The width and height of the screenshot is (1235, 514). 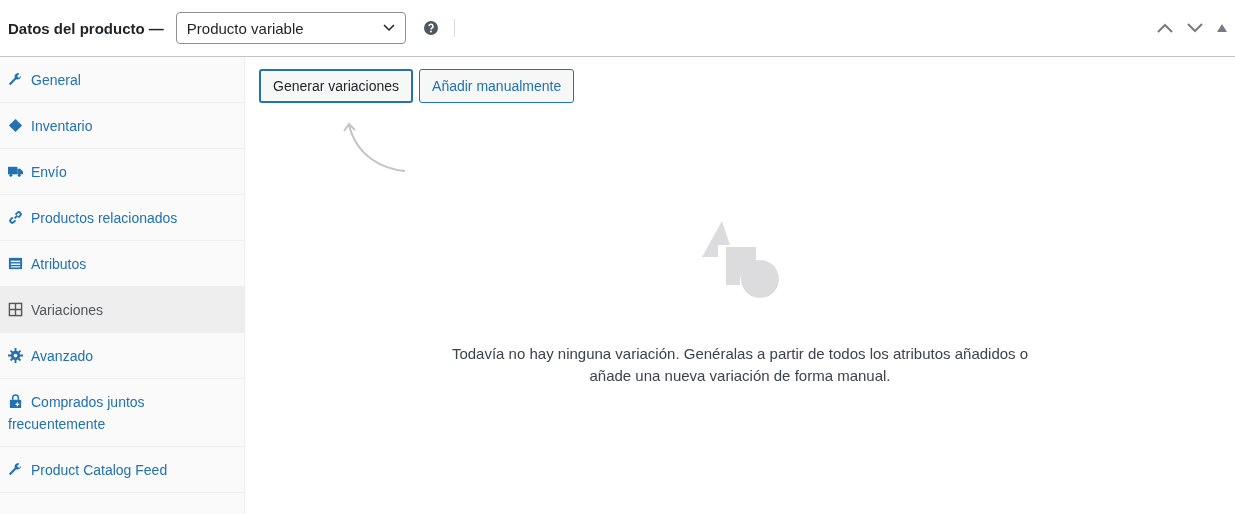 What do you see at coordinates (15, 263) in the screenshot?
I see `list-icon` at bounding box center [15, 263].